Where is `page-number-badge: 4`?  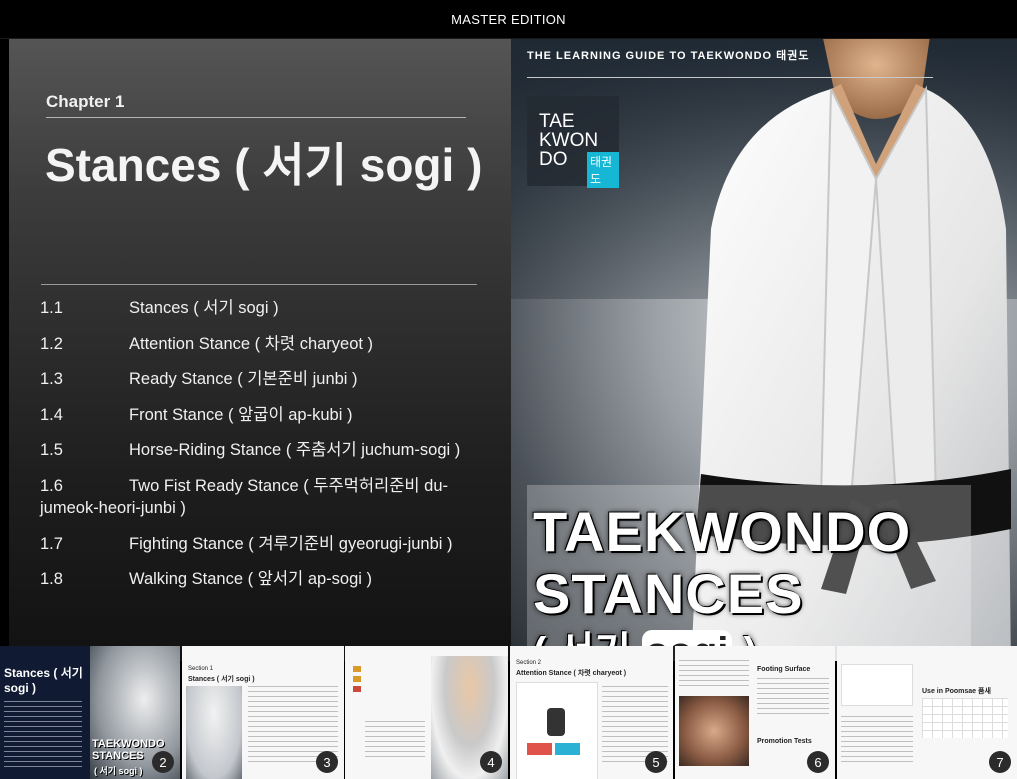
page-number-badge: 4 is located at coordinates (491, 762).